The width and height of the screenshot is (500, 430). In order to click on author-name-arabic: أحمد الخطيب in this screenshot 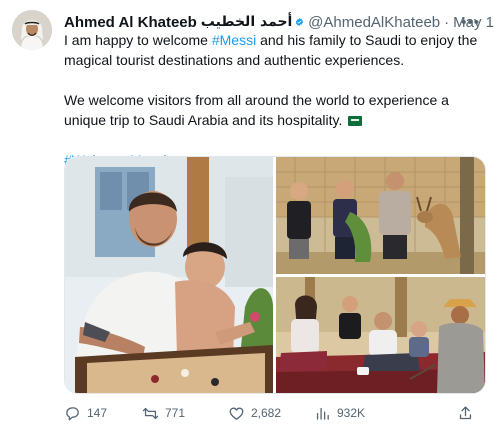, I will do `click(247, 22)`.